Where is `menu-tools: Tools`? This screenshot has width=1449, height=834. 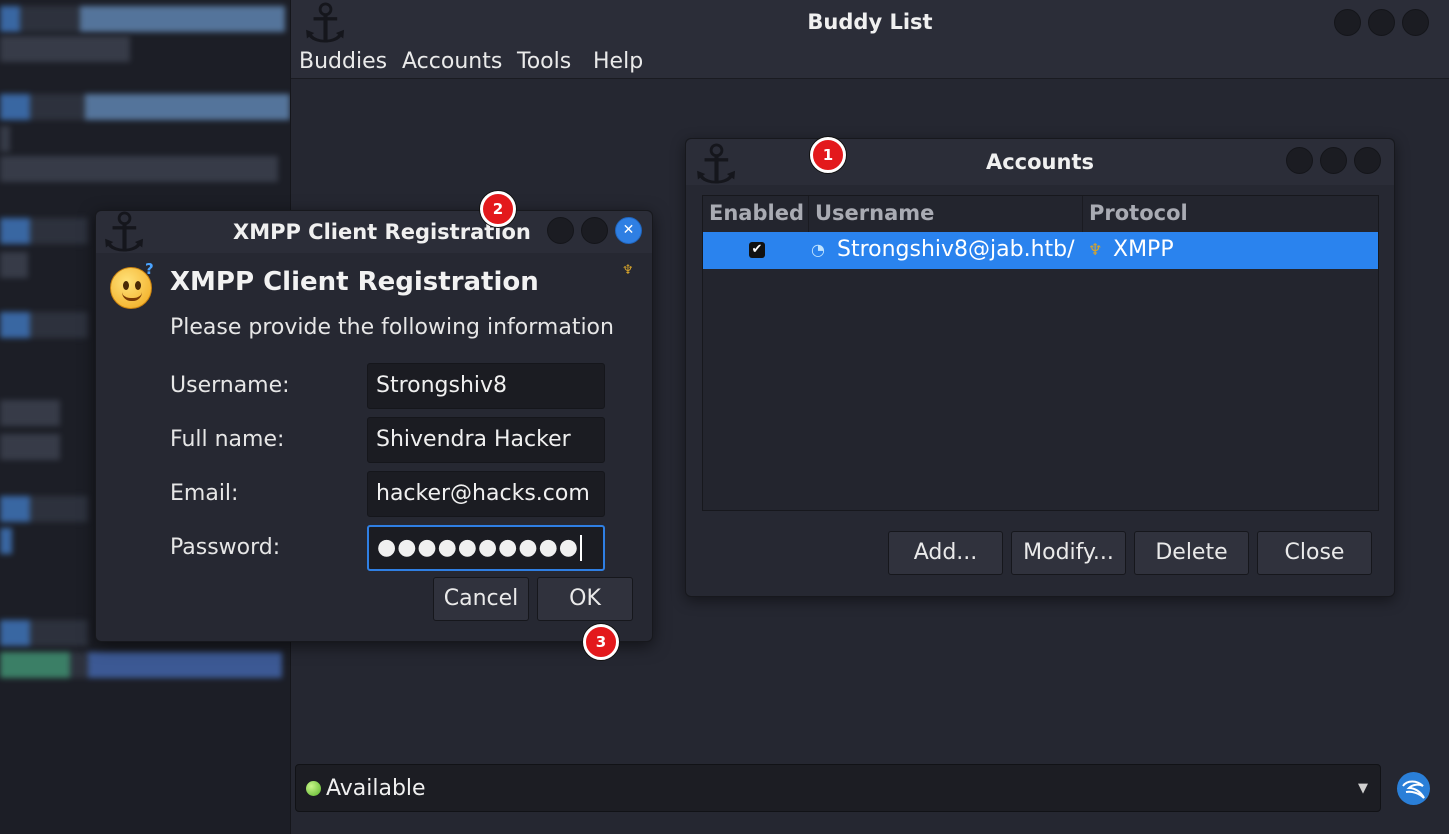 menu-tools: Tools is located at coordinates (544, 61).